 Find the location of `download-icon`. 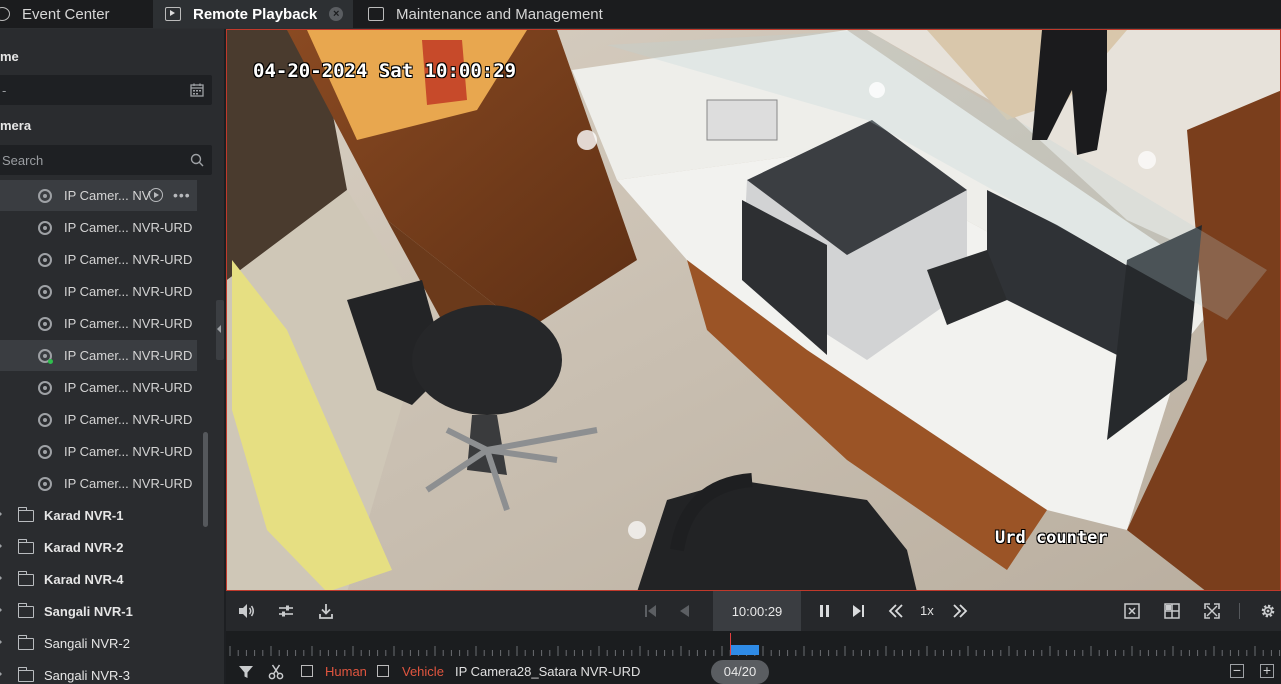

download-icon is located at coordinates (326, 611).